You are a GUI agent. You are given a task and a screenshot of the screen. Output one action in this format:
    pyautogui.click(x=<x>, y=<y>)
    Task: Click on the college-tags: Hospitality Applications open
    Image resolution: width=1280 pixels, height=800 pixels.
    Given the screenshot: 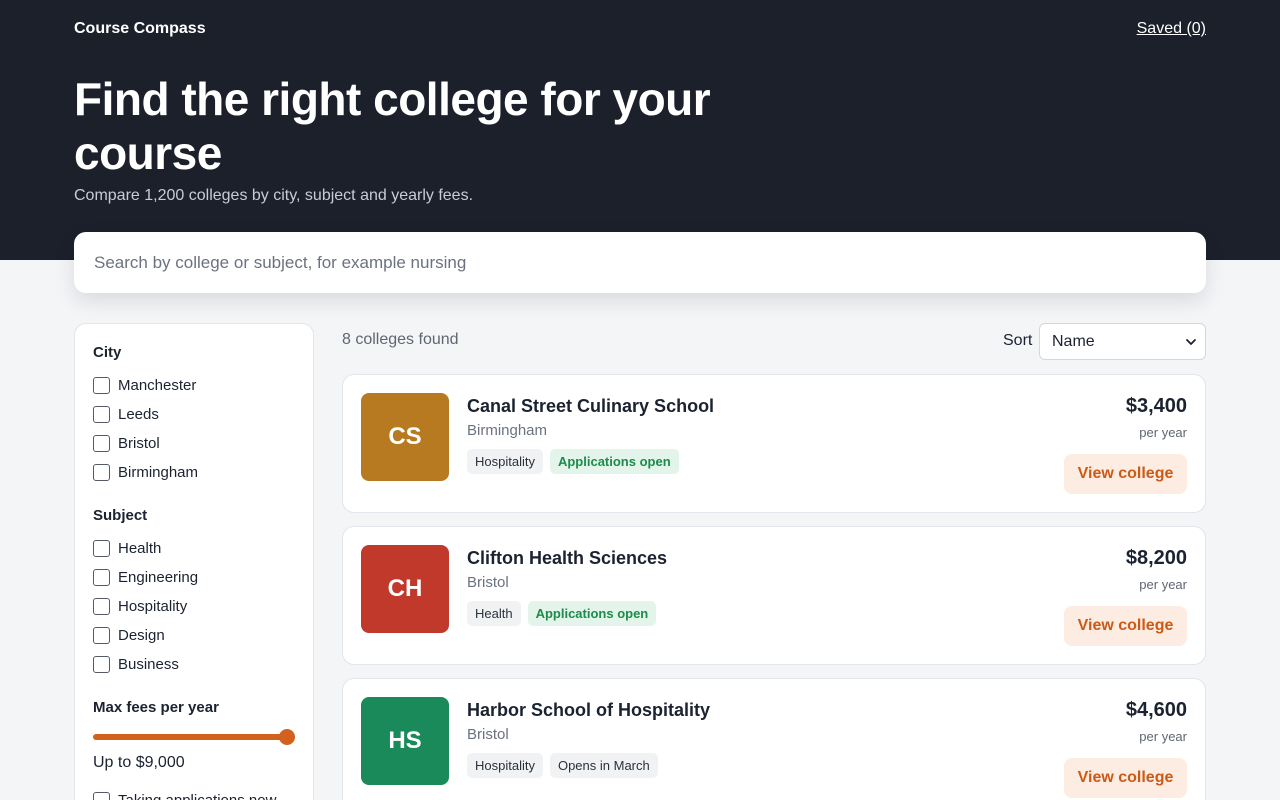 What is the action you would take?
    pyautogui.click(x=573, y=461)
    